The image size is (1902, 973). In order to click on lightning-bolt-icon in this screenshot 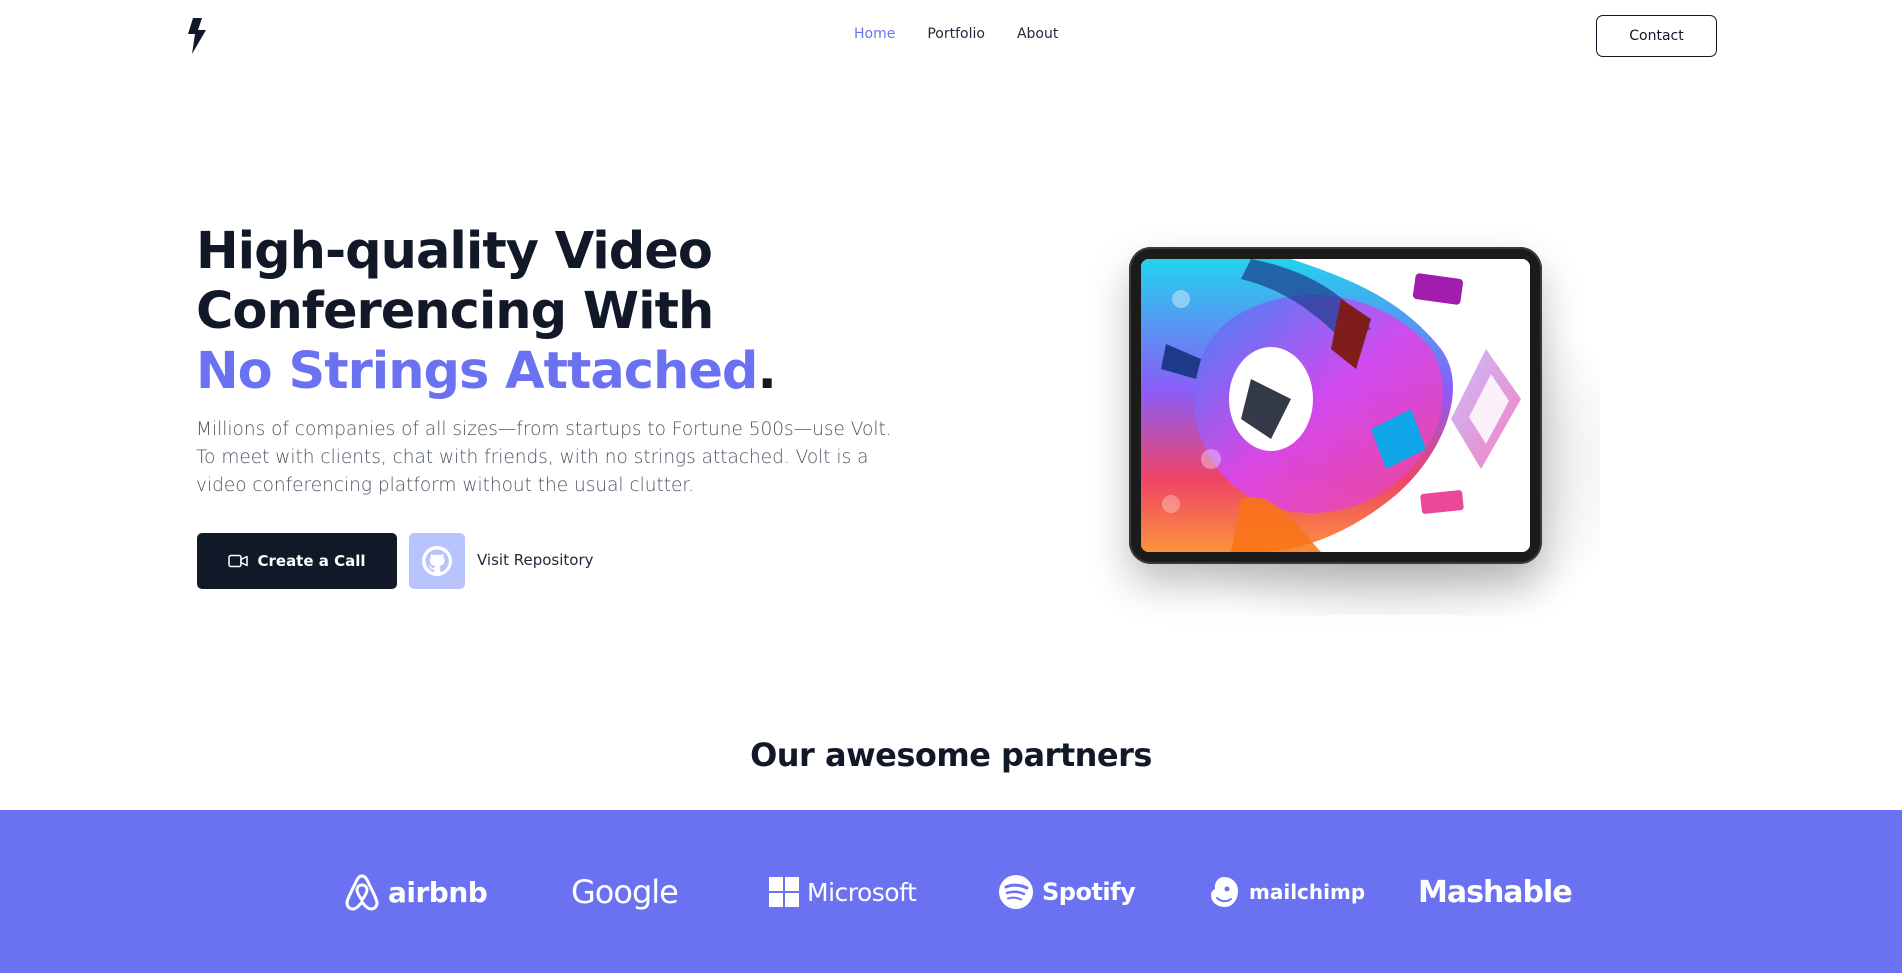, I will do `click(196, 36)`.